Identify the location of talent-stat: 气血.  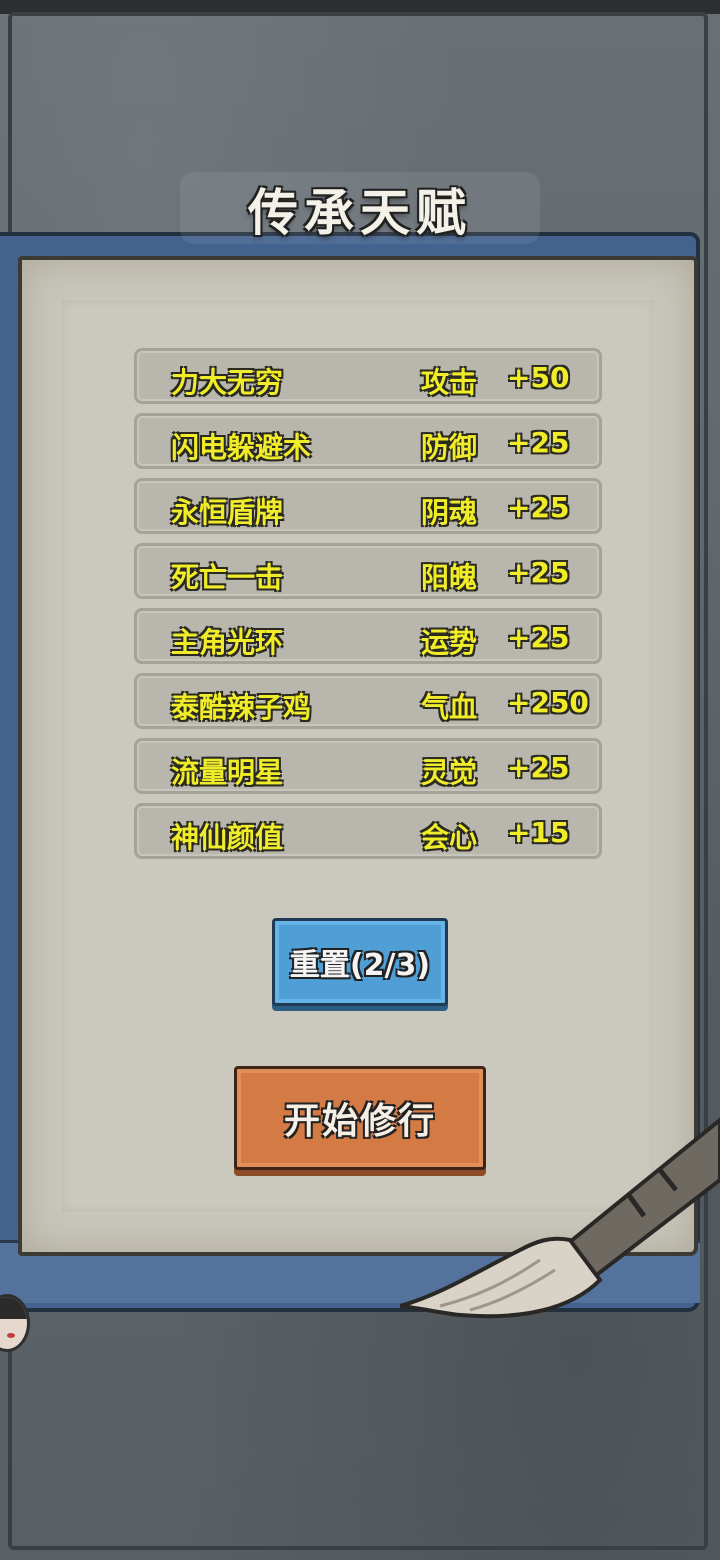
(449, 707).